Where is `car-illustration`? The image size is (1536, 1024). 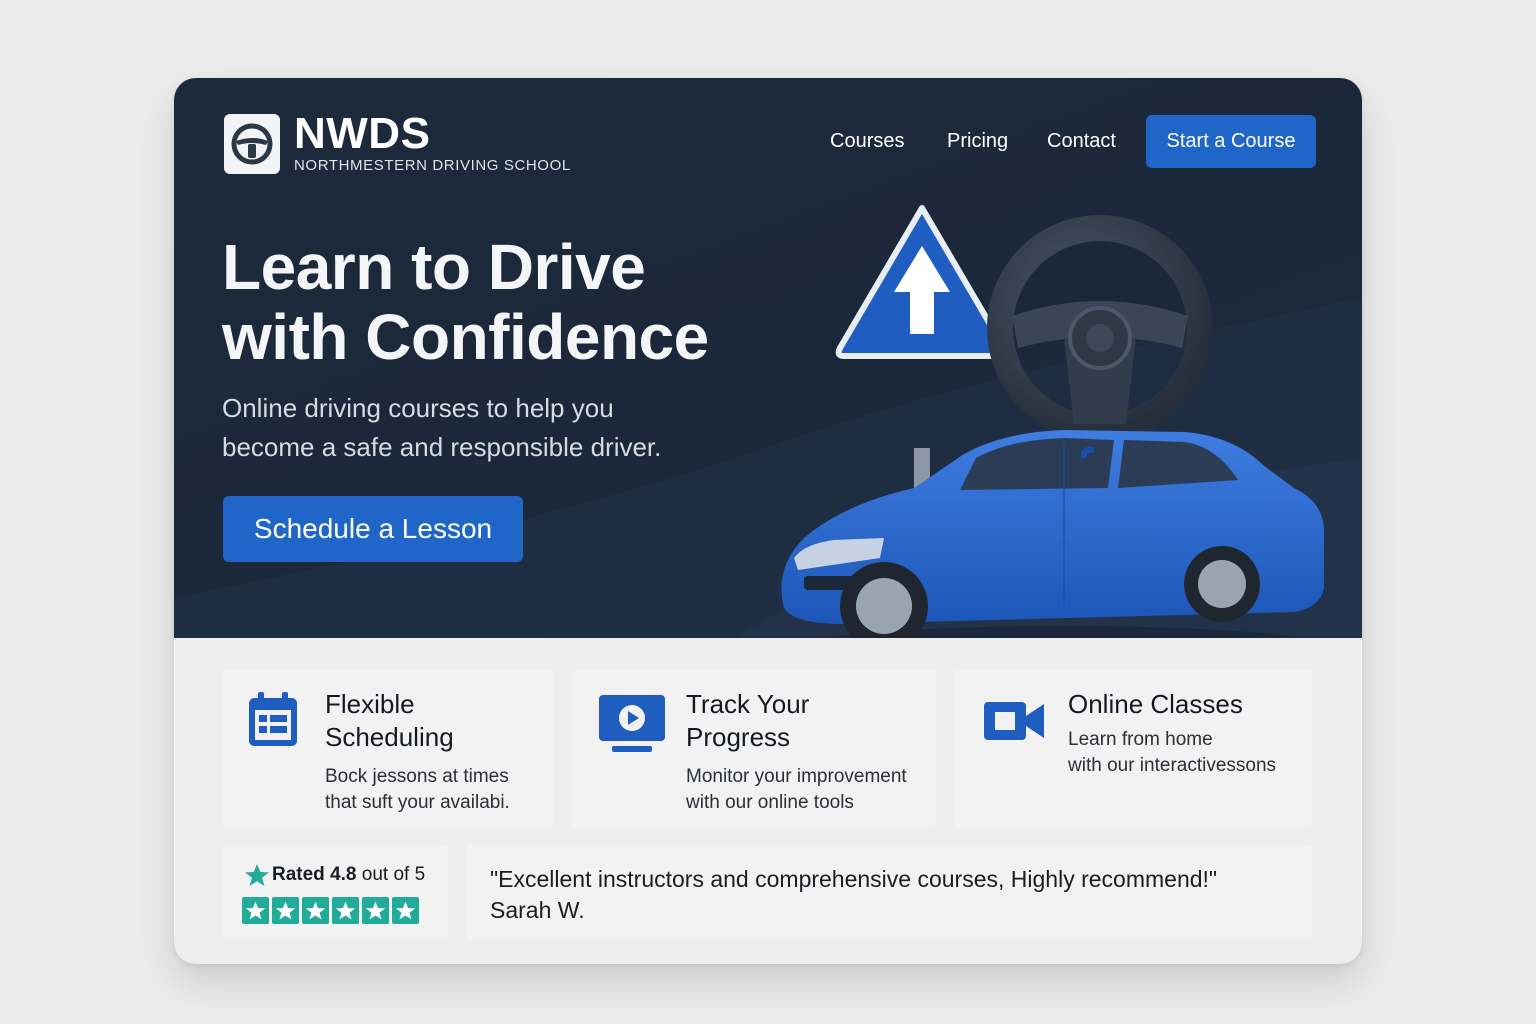
car-illustration is located at coordinates (1052, 534).